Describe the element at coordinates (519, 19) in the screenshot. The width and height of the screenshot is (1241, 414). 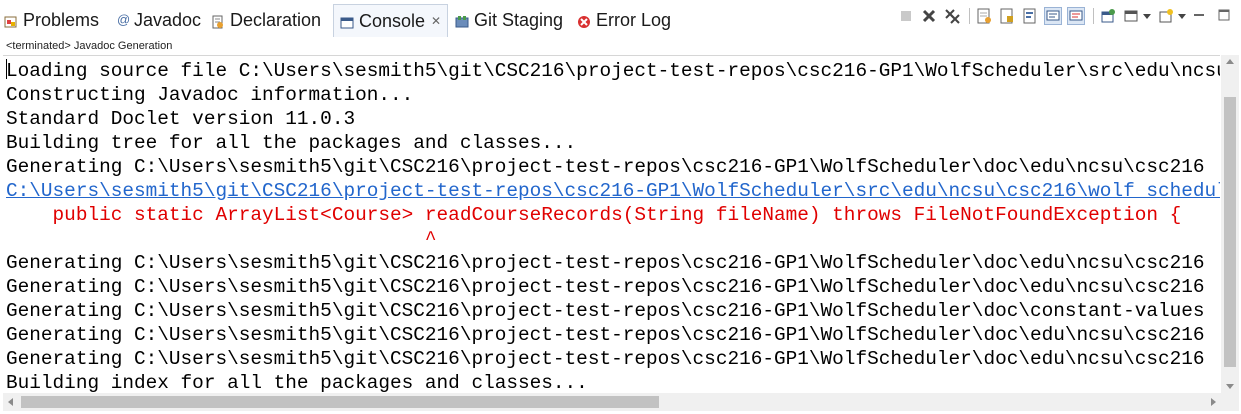
I see `tab-label: Git Staging` at that location.